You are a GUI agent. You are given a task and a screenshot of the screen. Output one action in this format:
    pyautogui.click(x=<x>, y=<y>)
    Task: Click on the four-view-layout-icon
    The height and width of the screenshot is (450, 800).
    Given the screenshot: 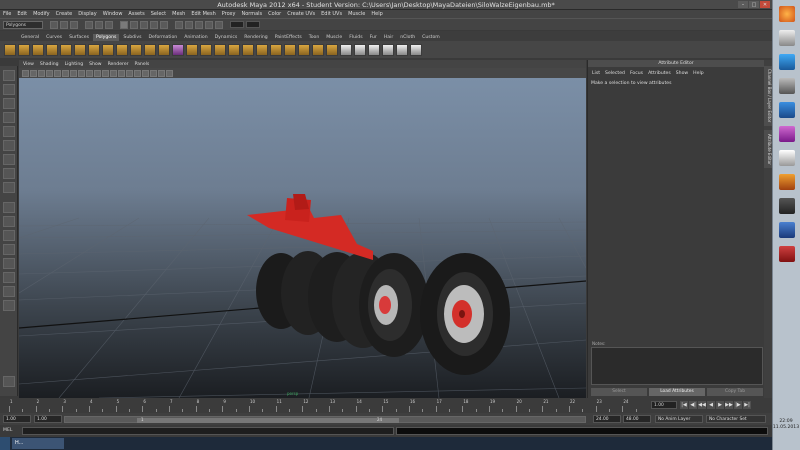 What is the action you would take?
    pyautogui.click(x=9, y=221)
    